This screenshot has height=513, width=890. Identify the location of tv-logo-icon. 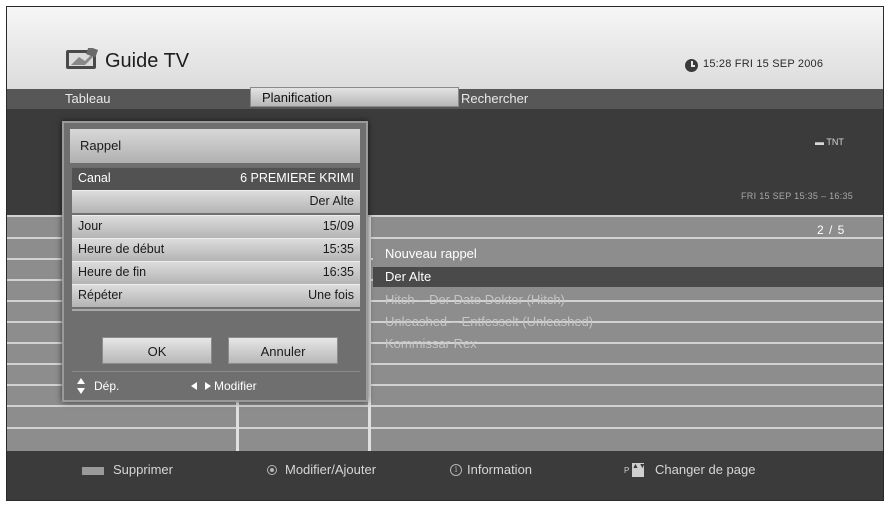
(82, 58).